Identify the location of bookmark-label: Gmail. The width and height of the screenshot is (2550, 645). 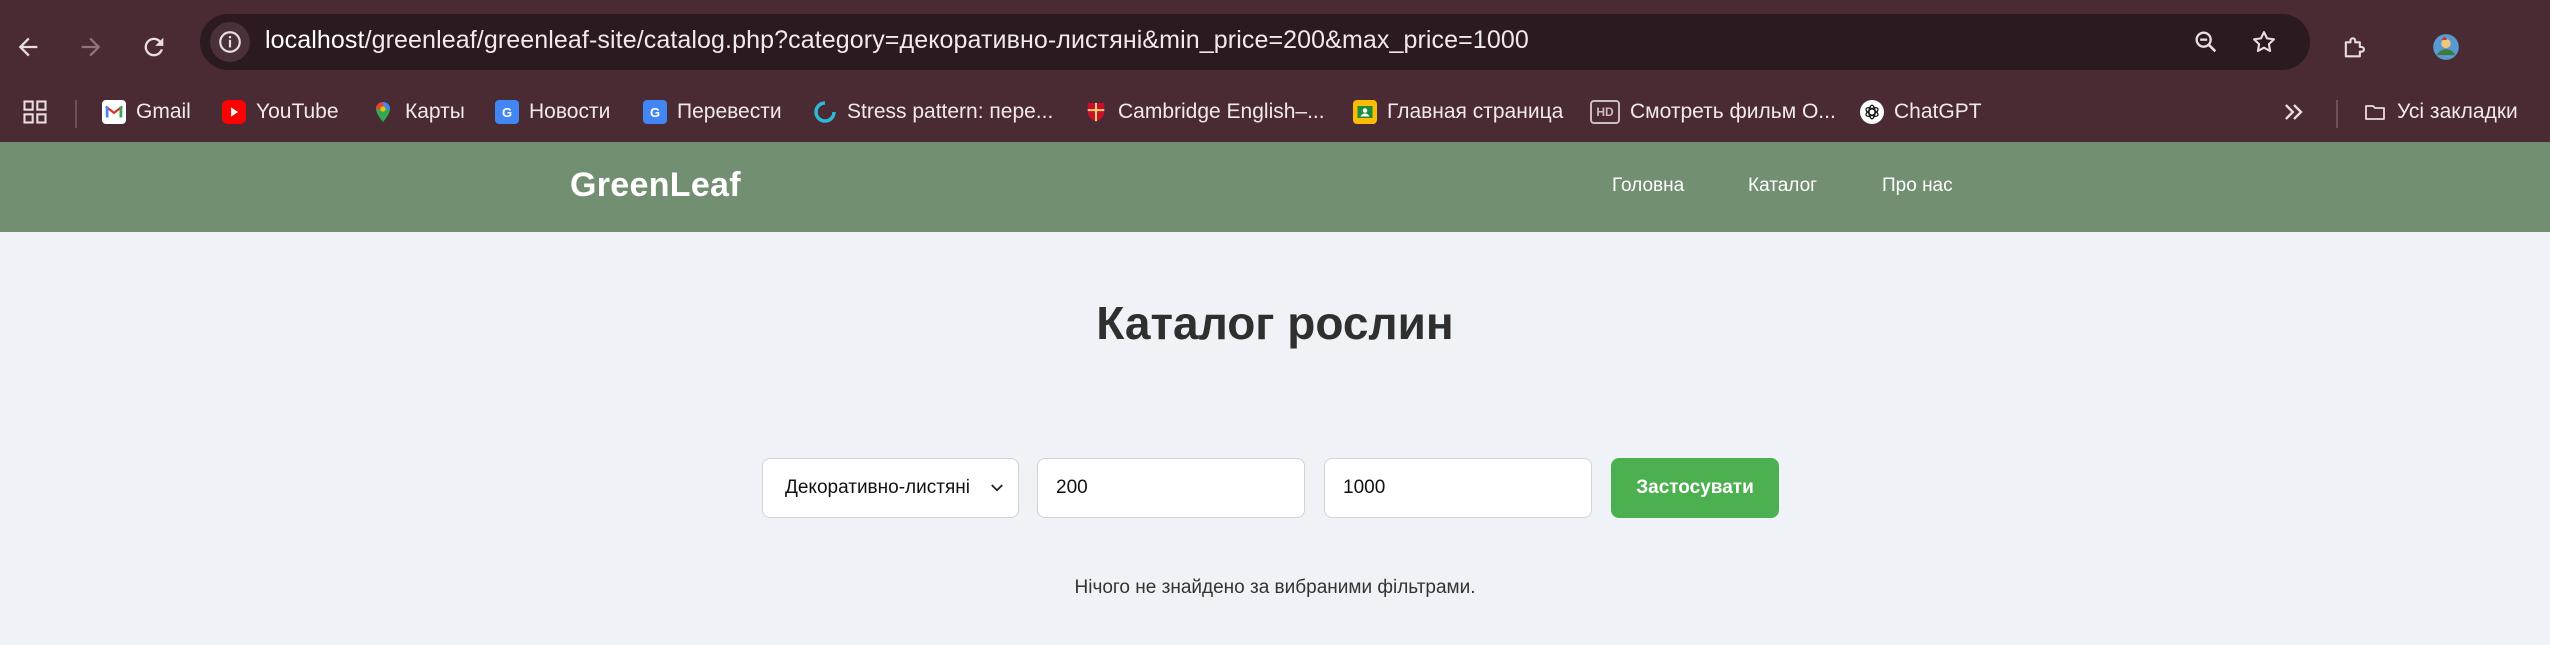
(163, 111).